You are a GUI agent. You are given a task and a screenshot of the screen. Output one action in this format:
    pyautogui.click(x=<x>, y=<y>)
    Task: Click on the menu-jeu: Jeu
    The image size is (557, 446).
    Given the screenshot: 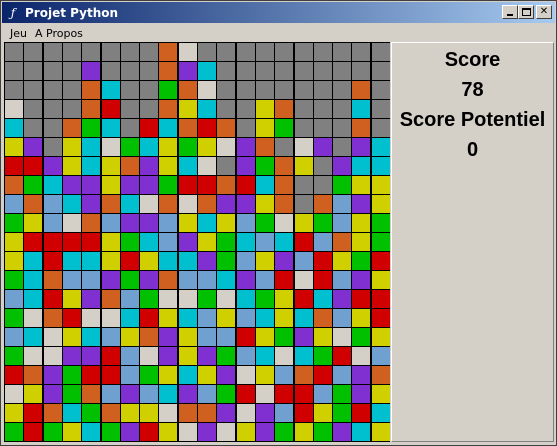 What is the action you would take?
    pyautogui.click(x=17, y=33)
    